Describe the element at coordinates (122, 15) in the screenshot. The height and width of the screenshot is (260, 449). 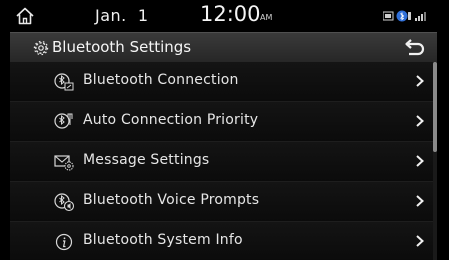
I see `date-display: Jan. 1` at that location.